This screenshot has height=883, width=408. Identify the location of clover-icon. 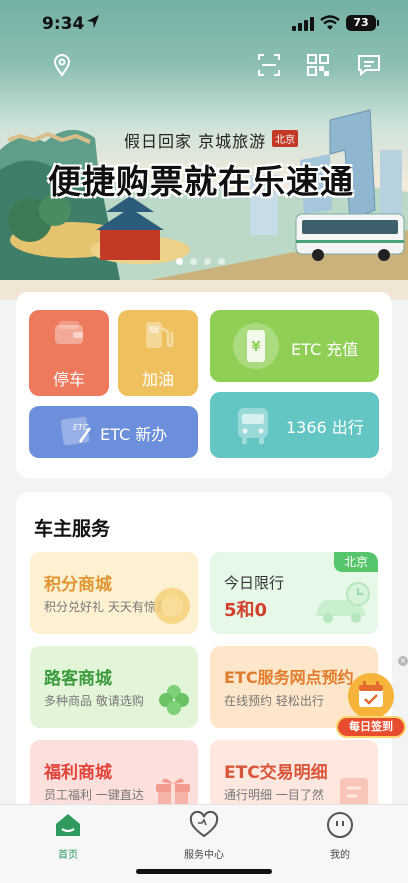
(174, 700).